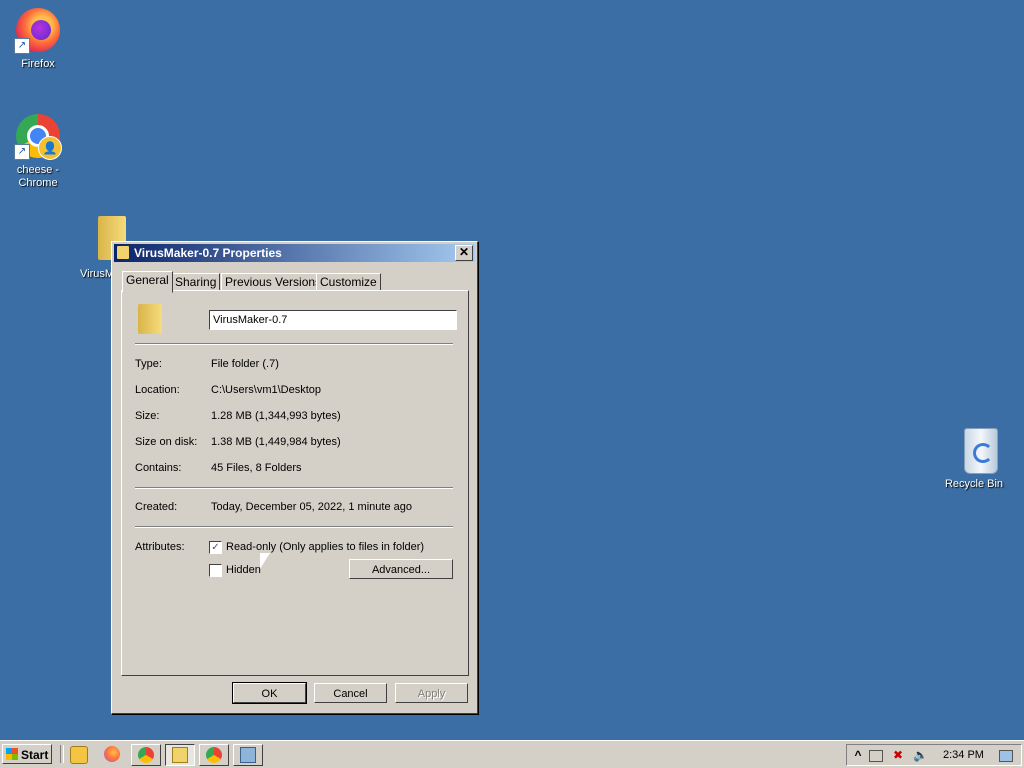 This screenshot has width=1024, height=768. I want to click on type-value: File folder (.7), so click(245, 364).